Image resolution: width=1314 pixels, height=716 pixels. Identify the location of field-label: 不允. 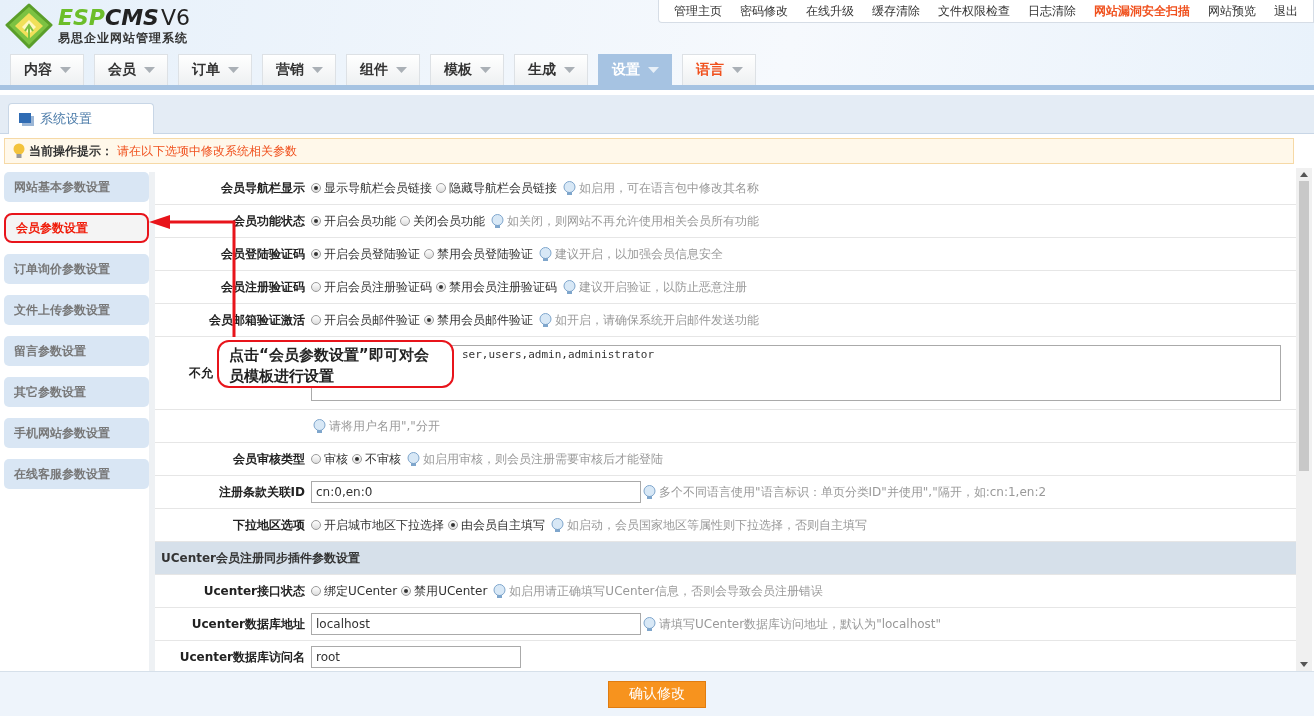
(201, 372).